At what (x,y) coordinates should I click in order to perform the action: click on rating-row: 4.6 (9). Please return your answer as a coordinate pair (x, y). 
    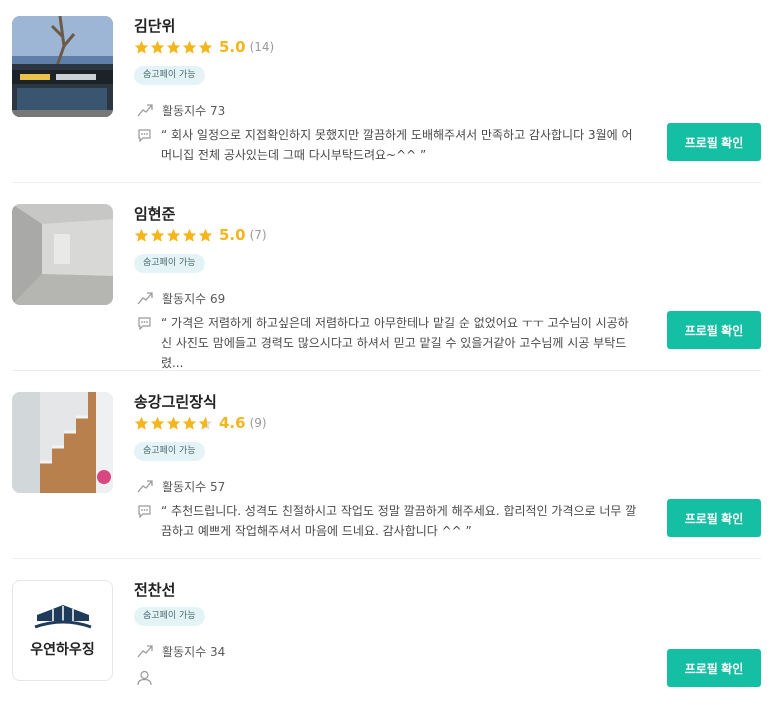
    Looking at the image, I should click on (200, 423).